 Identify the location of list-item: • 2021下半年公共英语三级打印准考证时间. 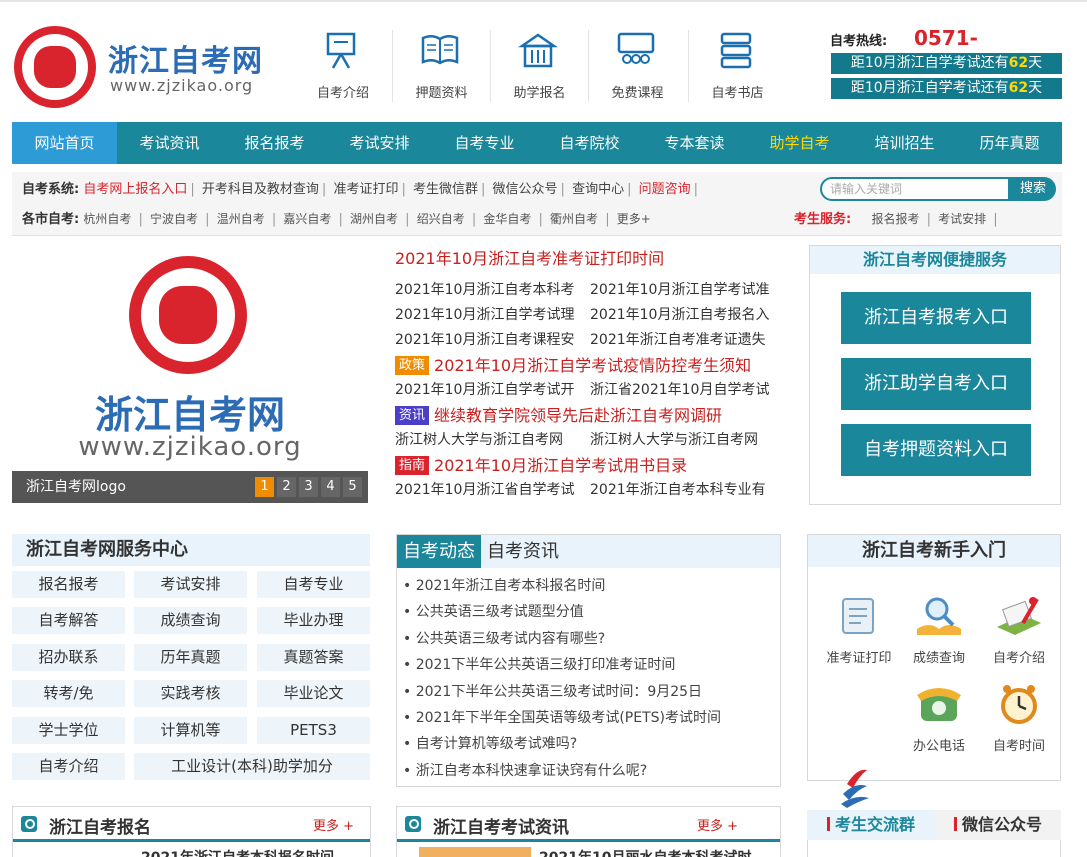
(591, 665).